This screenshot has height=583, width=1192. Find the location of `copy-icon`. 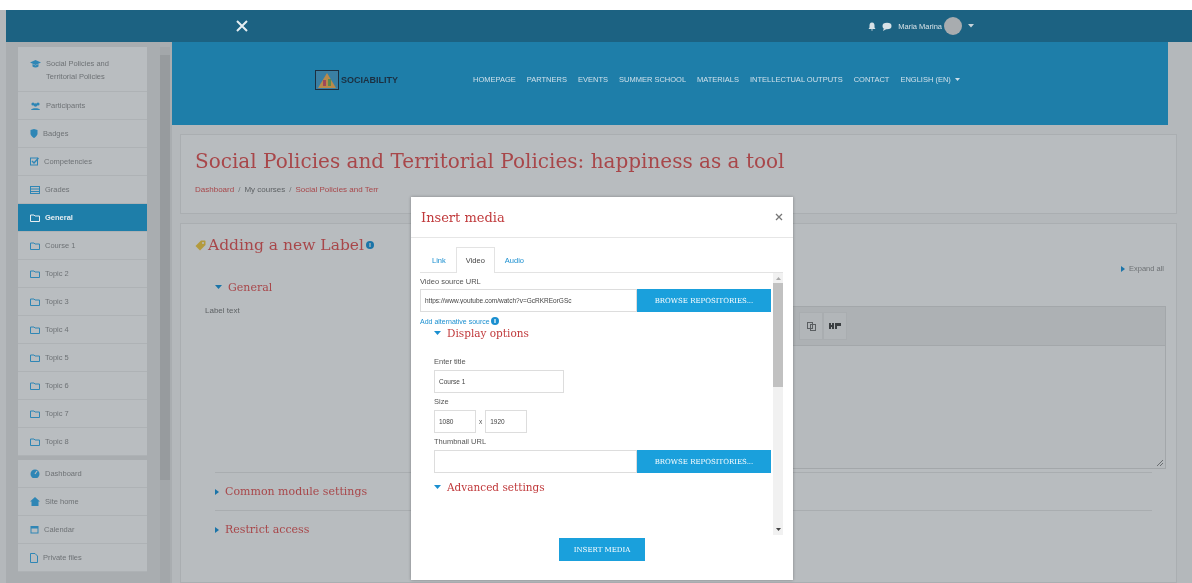

copy-icon is located at coordinates (811, 326).